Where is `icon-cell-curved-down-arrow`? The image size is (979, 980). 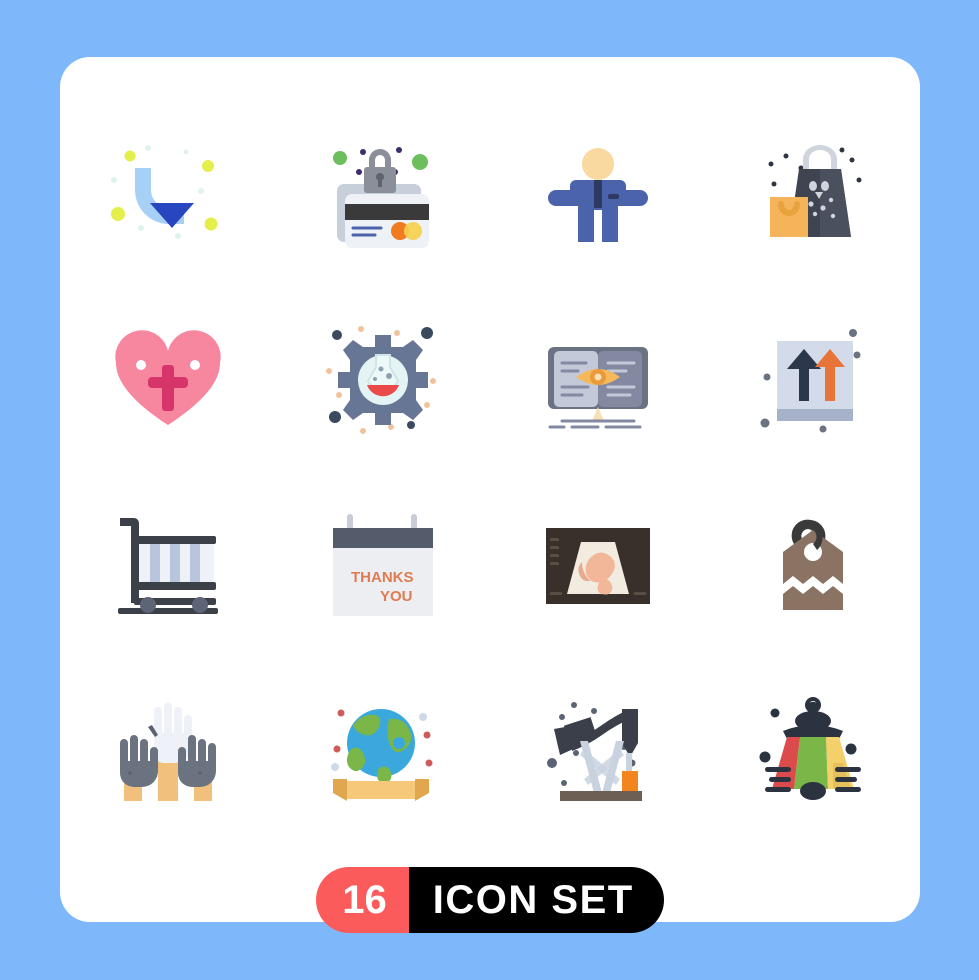
icon-cell-curved-down-arrow is located at coordinates (167, 195).